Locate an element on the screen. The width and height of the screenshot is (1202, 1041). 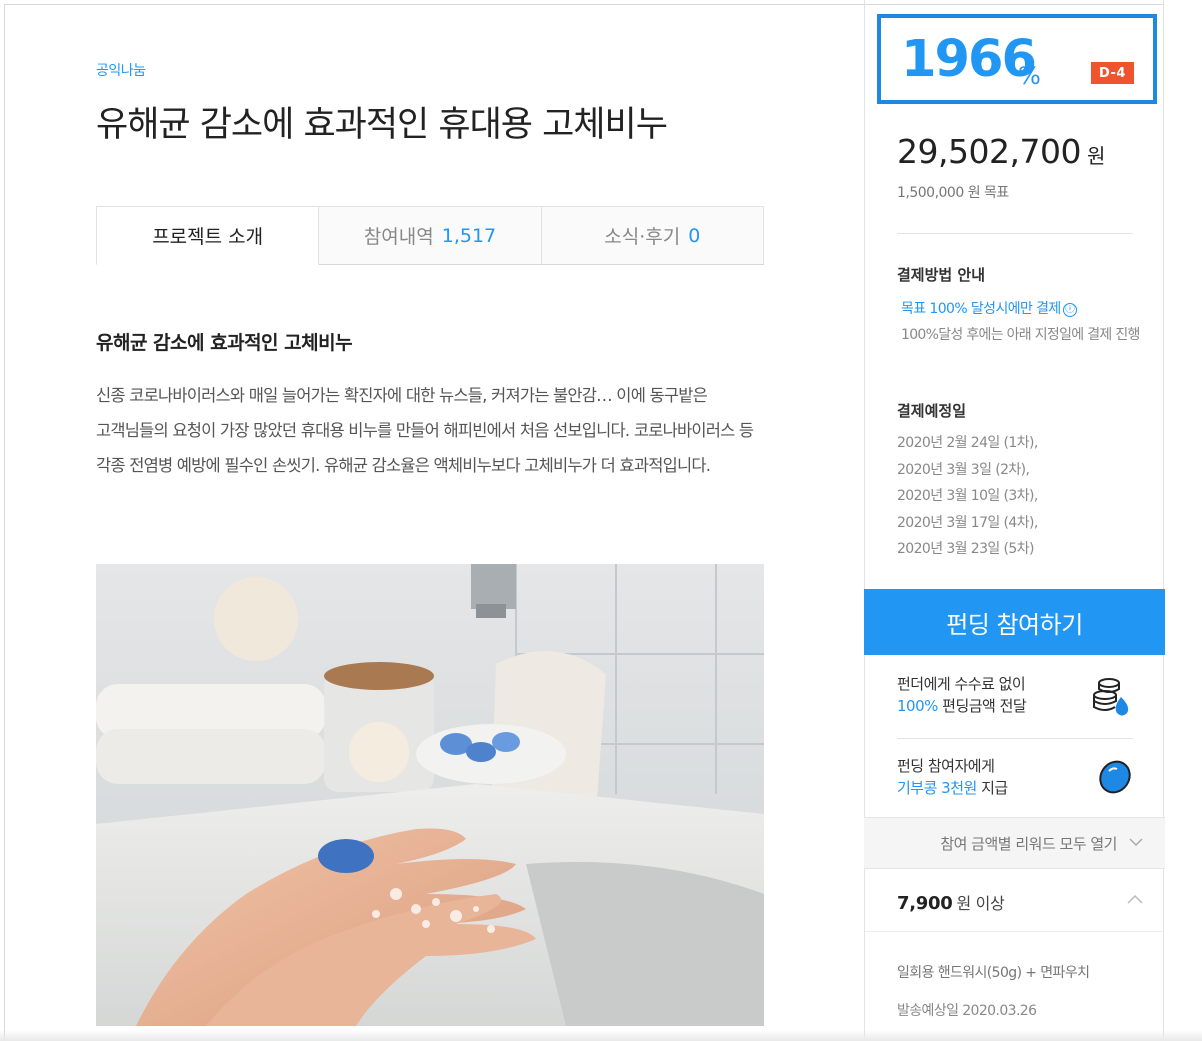
reward-price-value: 7,900 is located at coordinates (925, 903).